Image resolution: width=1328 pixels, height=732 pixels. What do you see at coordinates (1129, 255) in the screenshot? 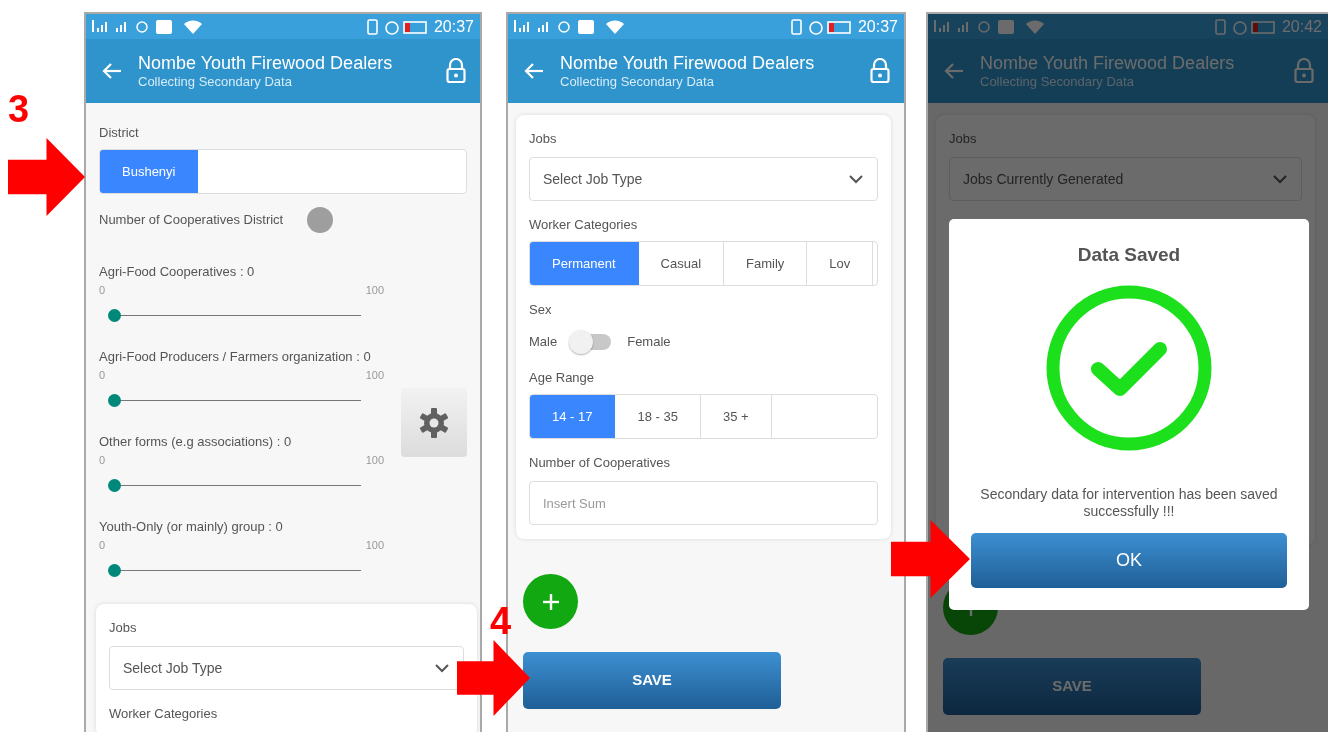
I see `dialog-title: Data Saved` at bounding box center [1129, 255].